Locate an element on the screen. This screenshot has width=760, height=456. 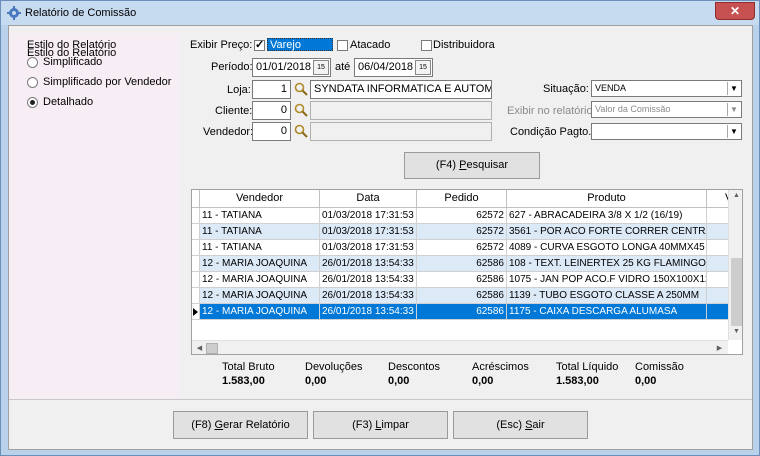
title-bar: Relatório de Comissão ✕ is located at coordinates (380, 13).